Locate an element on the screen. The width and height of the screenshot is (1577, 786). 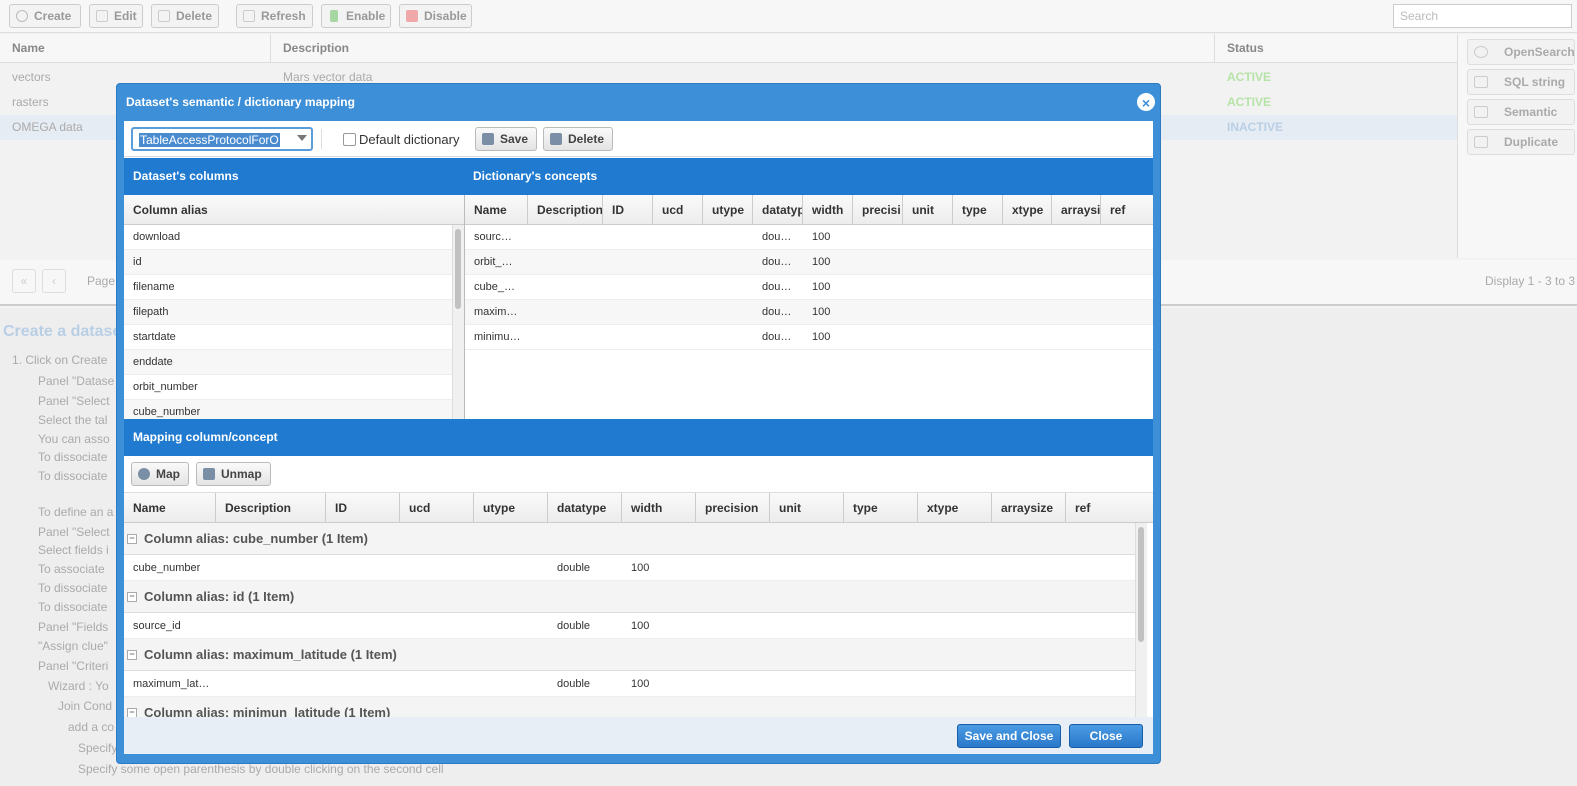
table-row: minimu… dou… 100 is located at coordinates (809, 337).